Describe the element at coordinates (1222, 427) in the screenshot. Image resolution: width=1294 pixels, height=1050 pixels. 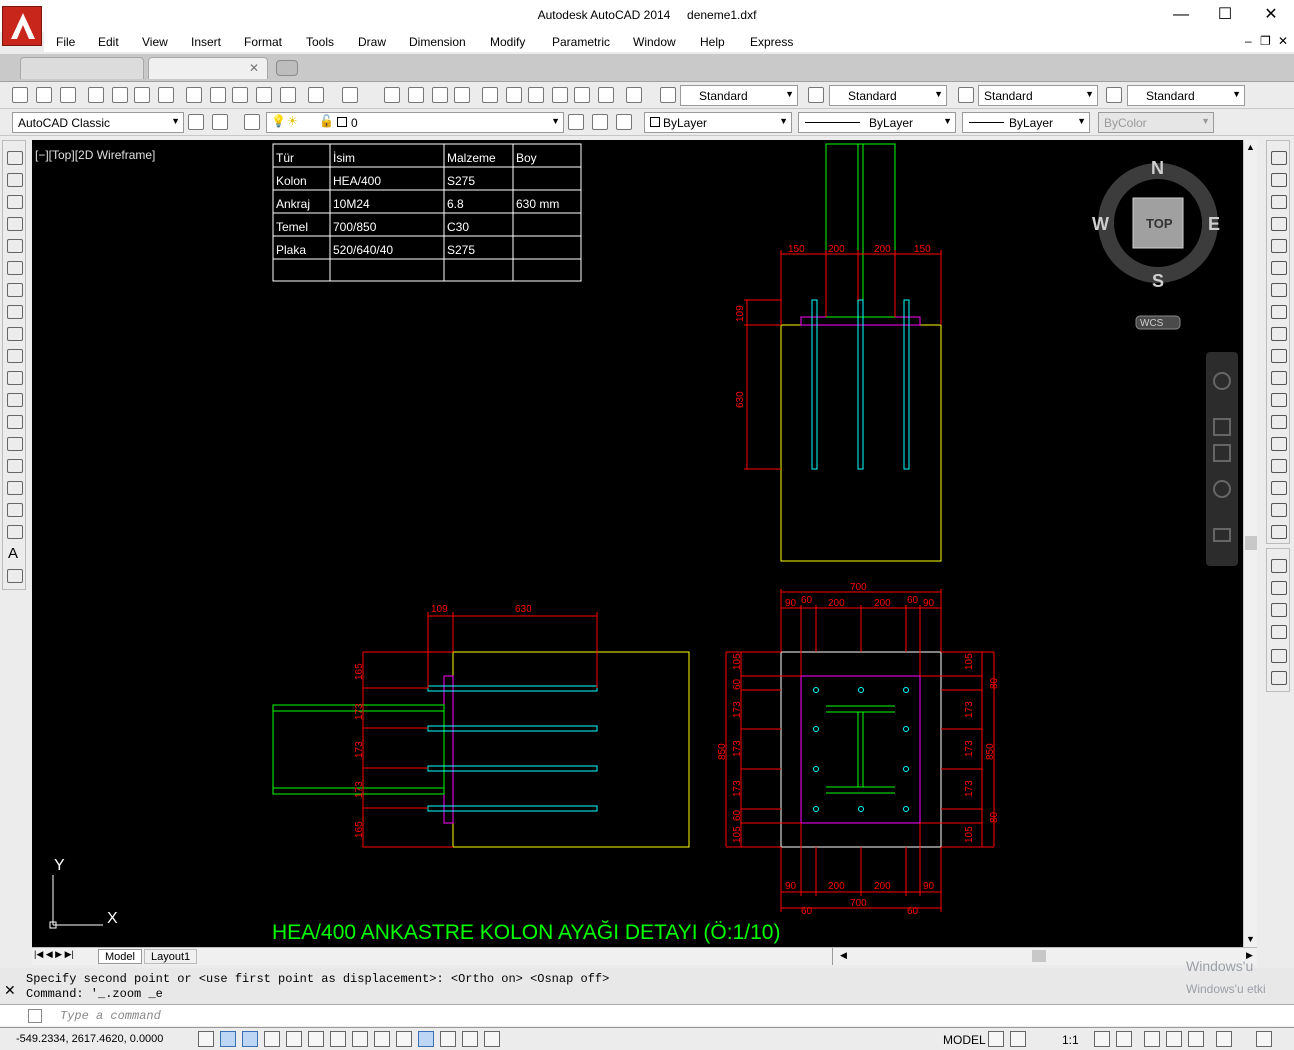
I see `pan-nav-icon` at that location.